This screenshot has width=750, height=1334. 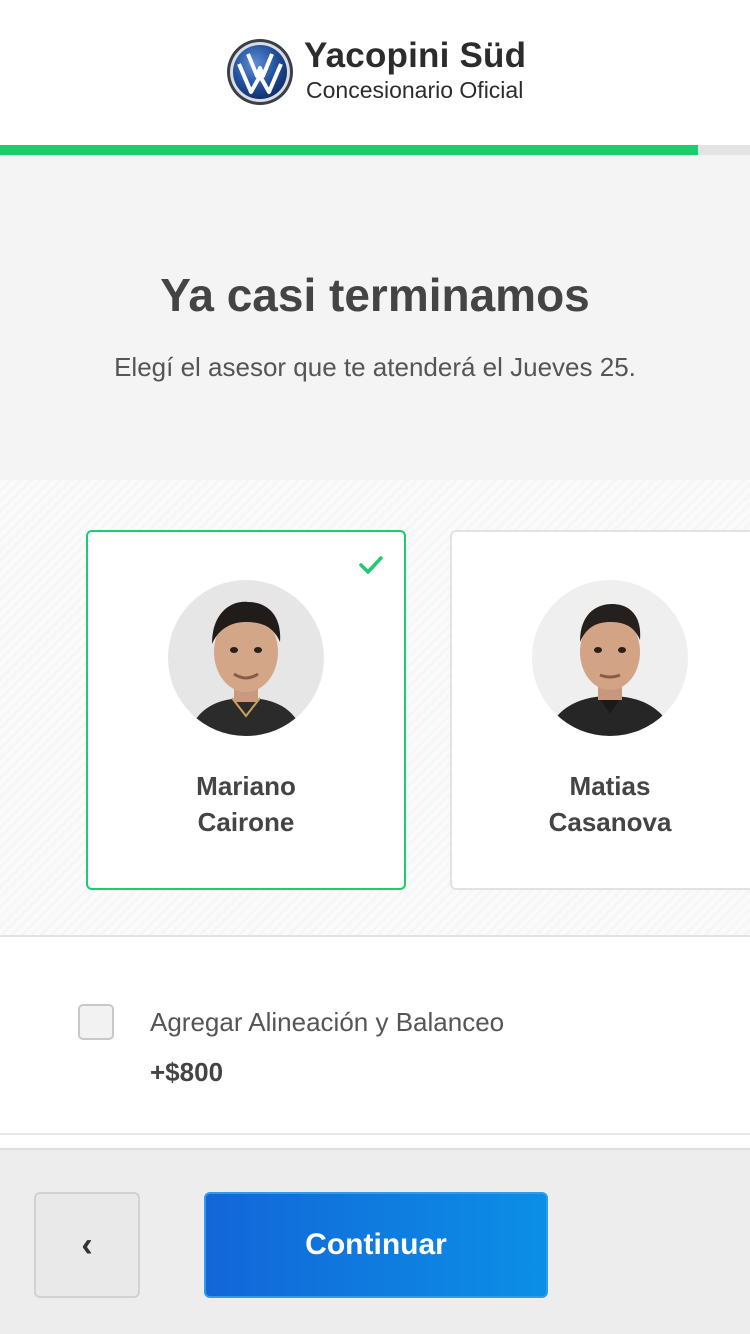 I want to click on alignment-checkbox, so click(x=96, y=1022).